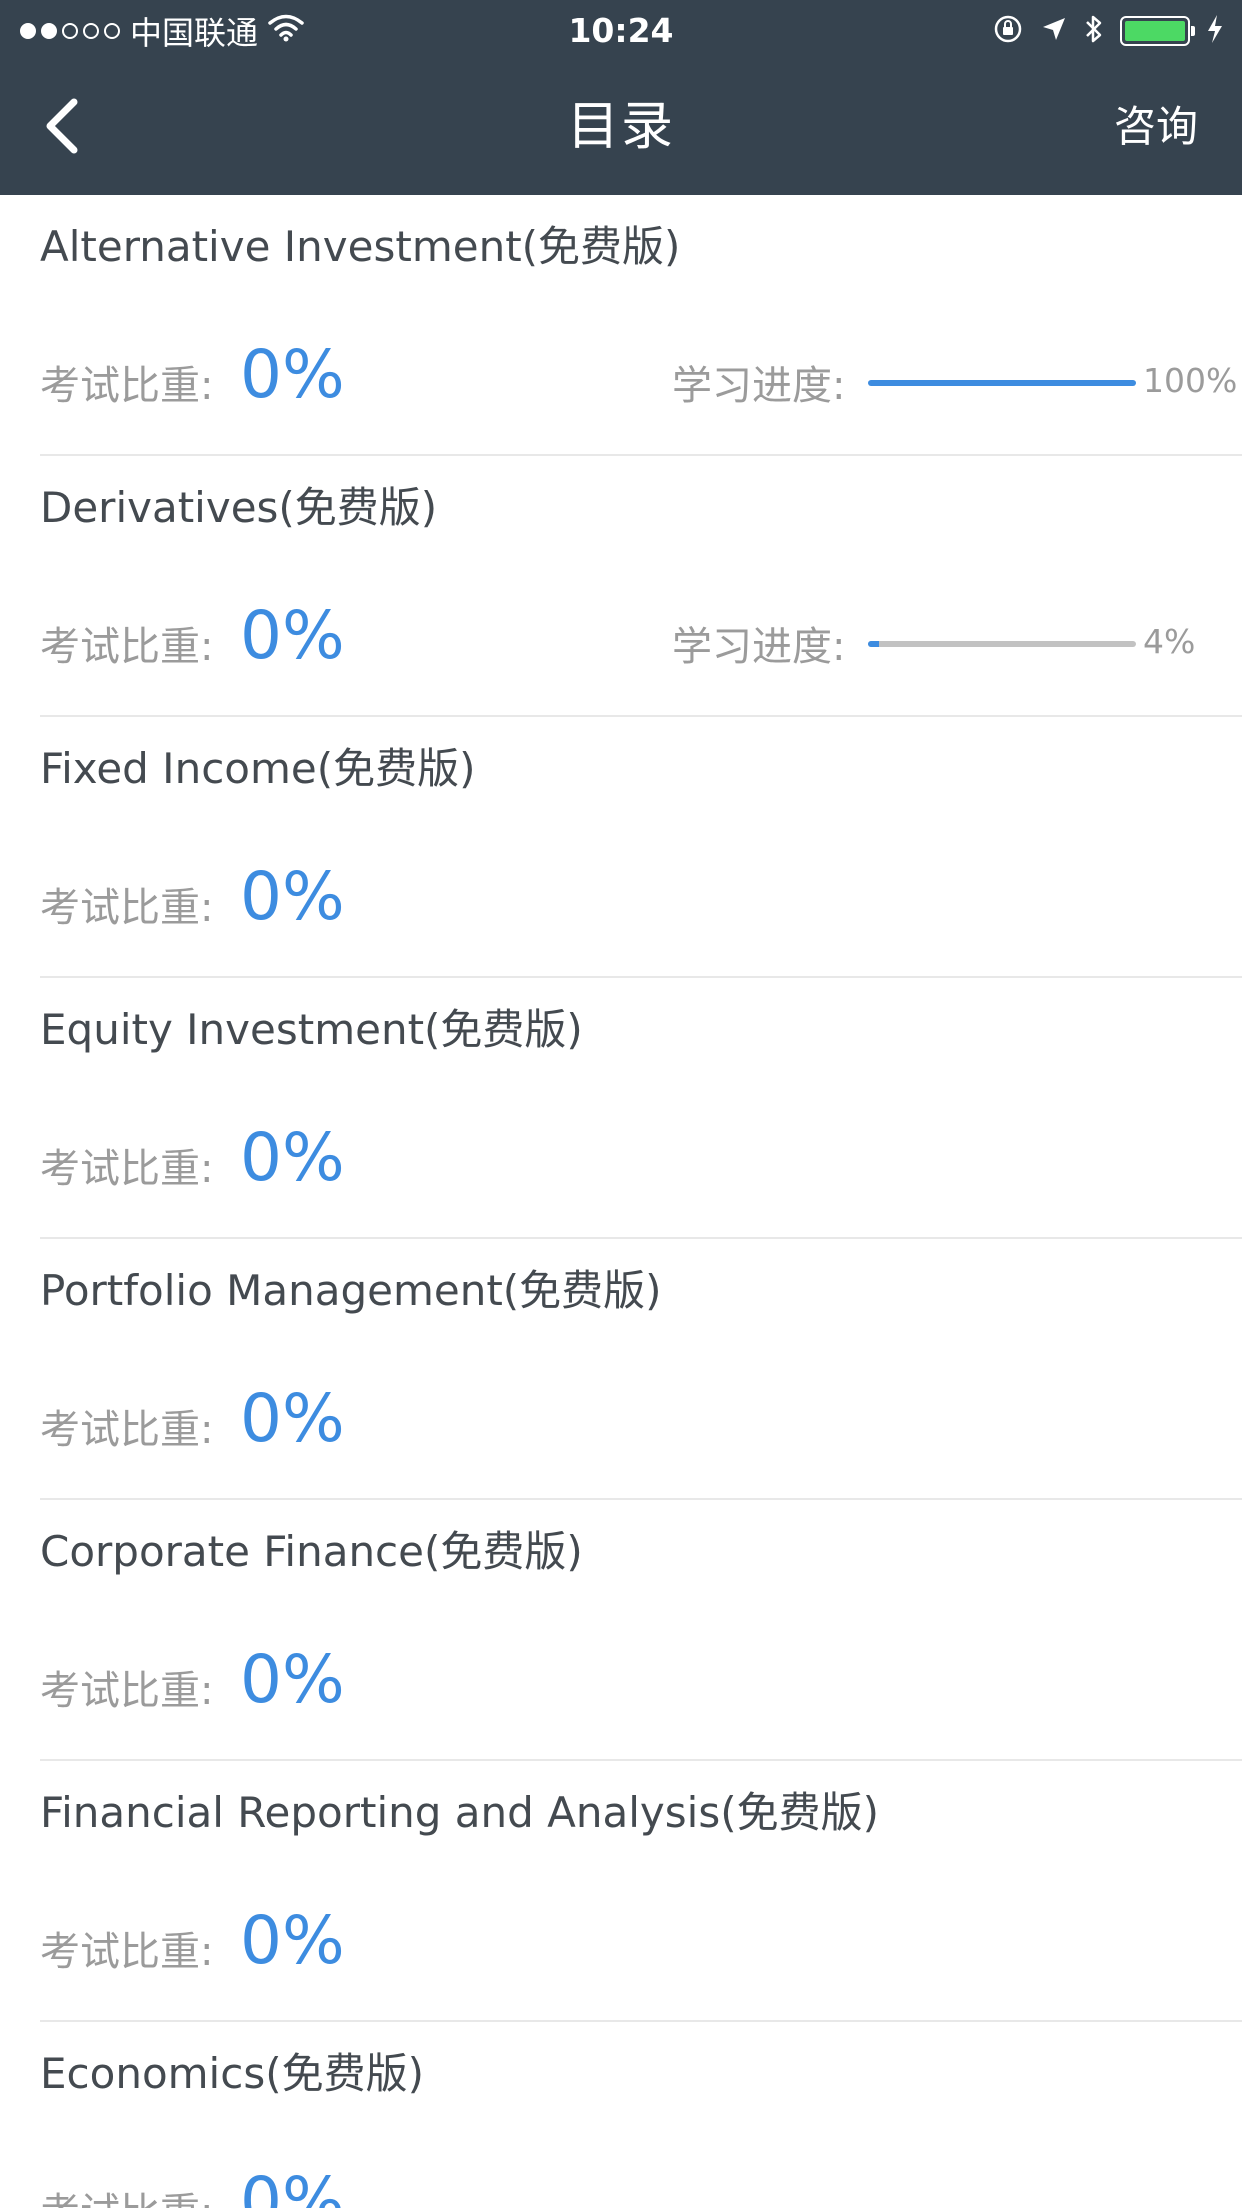 This screenshot has height=2208, width=1242. Describe the element at coordinates (1054, 31) in the screenshot. I see `location-icon` at that location.